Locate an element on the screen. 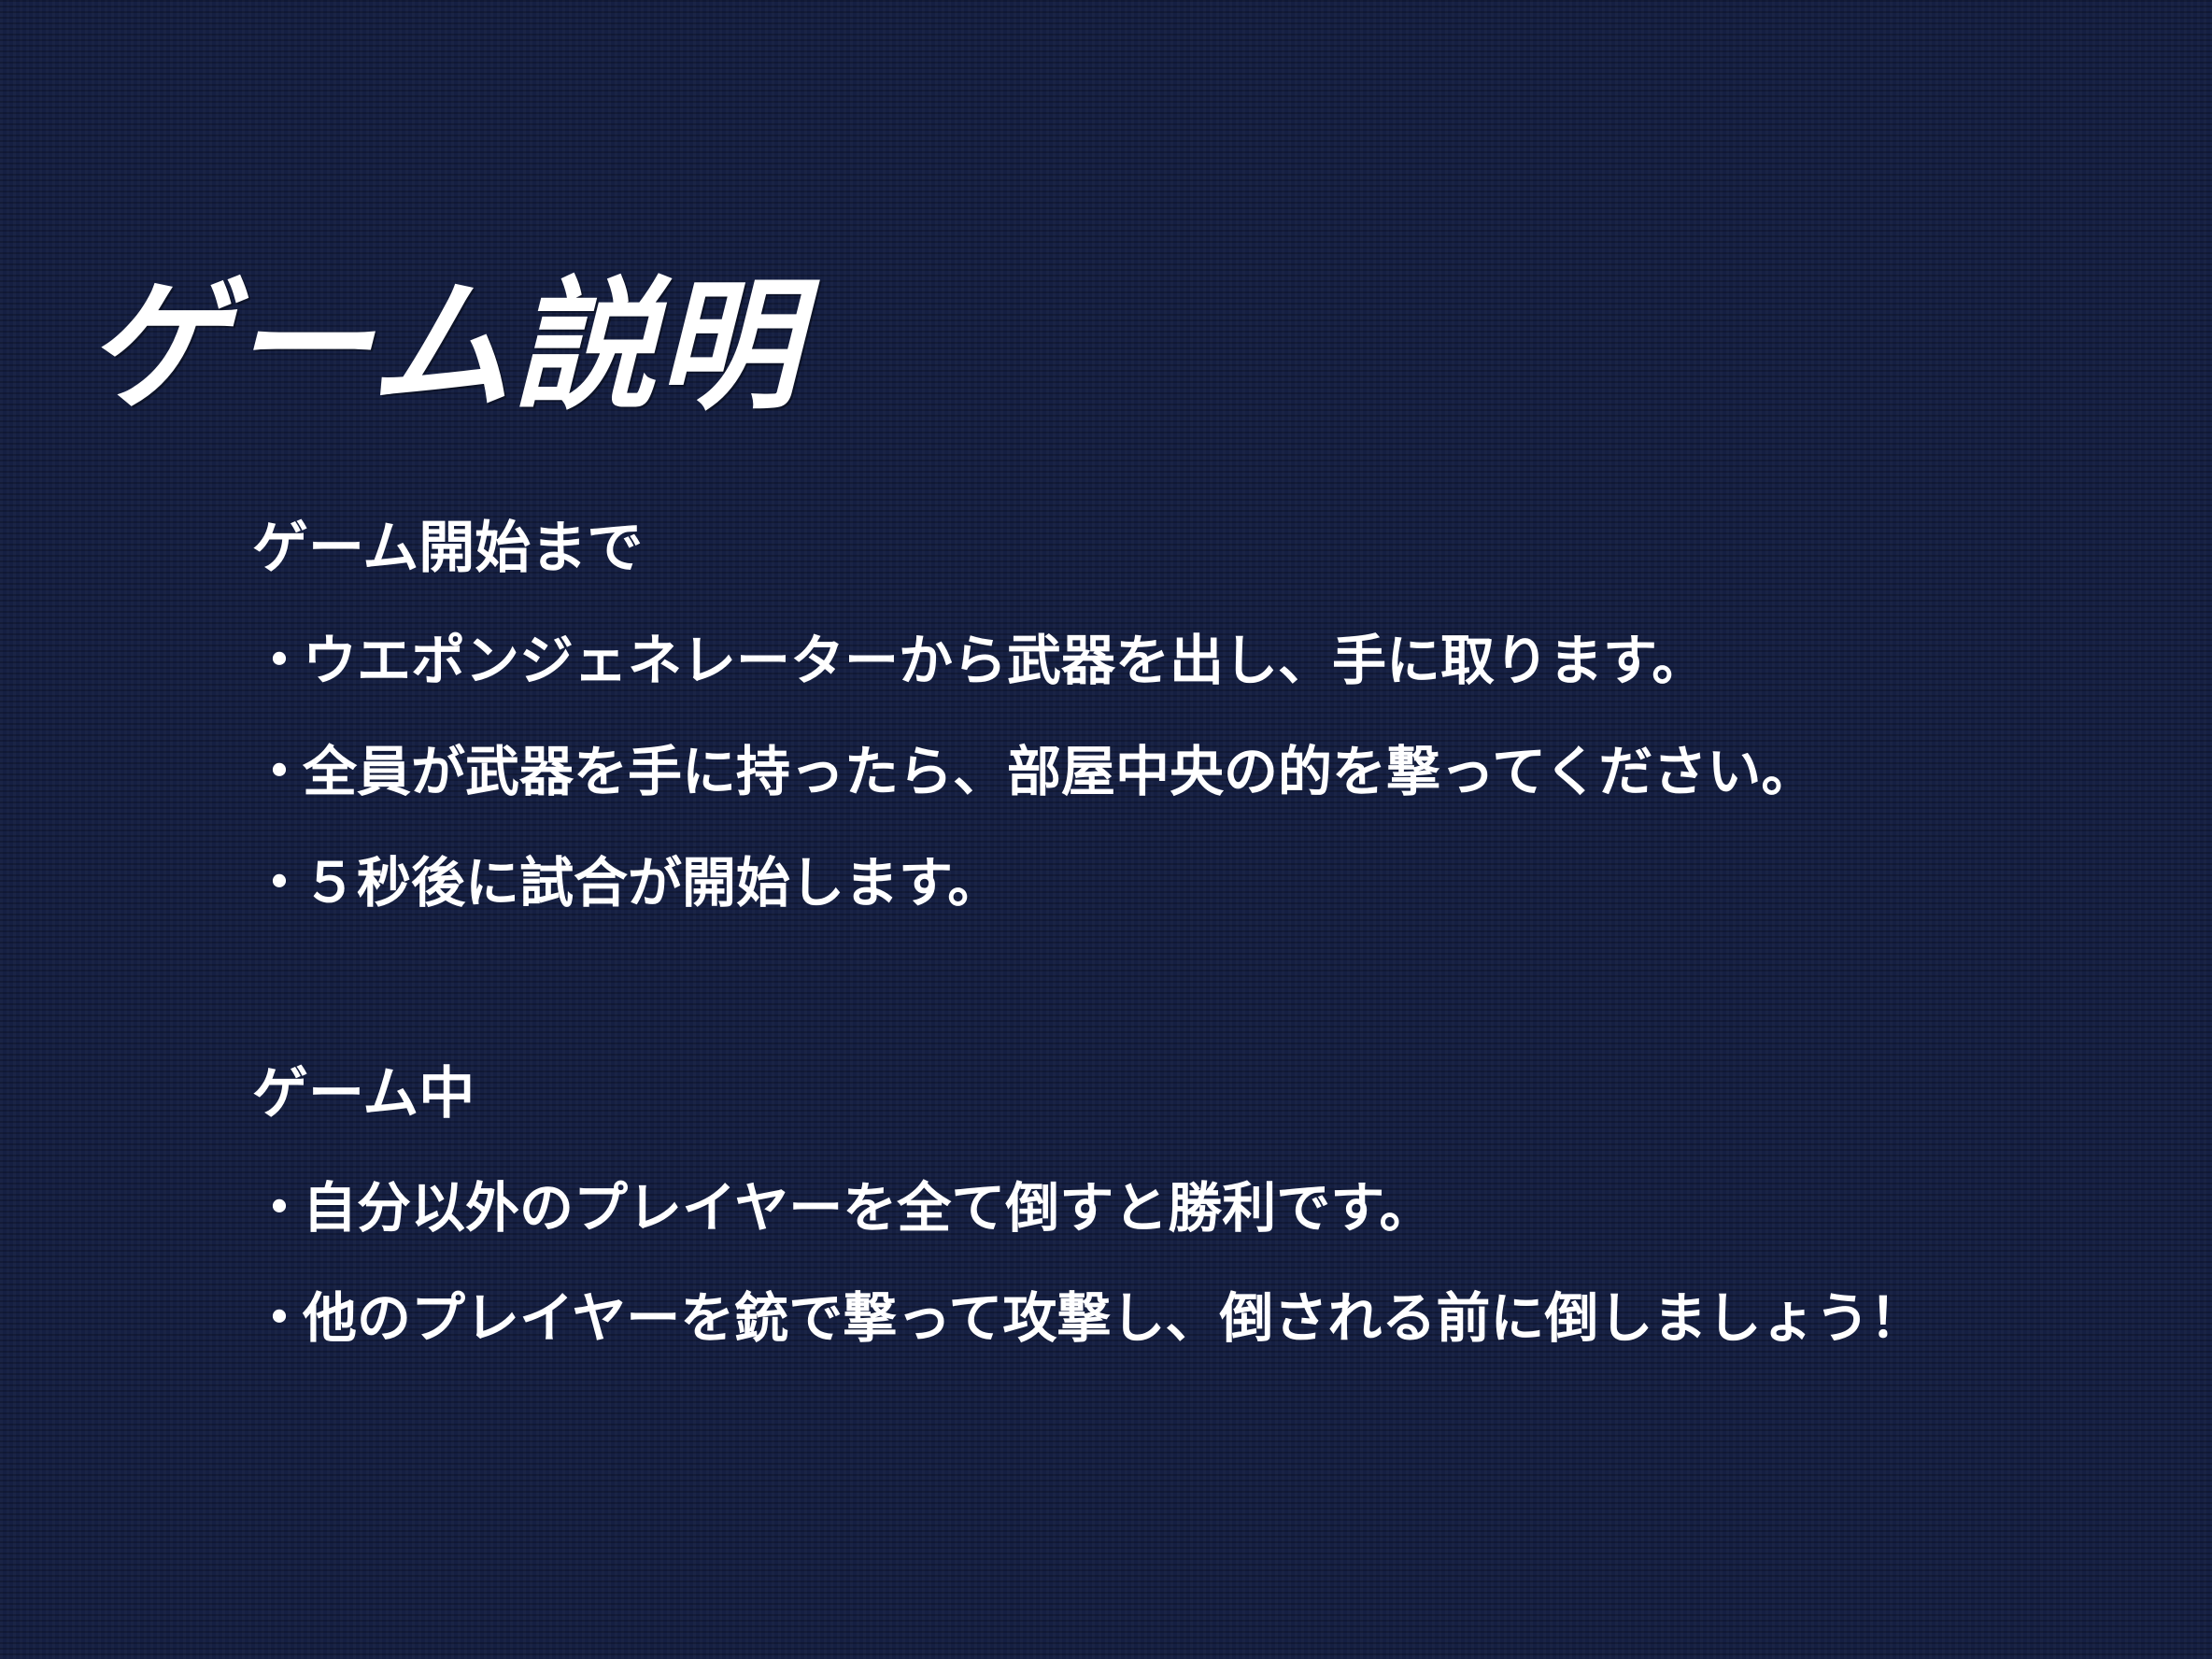 Image resolution: width=2212 pixels, height=1659 pixels. bullet-match-start: ・５秒後に試合が開始します。 is located at coordinates (626, 882).